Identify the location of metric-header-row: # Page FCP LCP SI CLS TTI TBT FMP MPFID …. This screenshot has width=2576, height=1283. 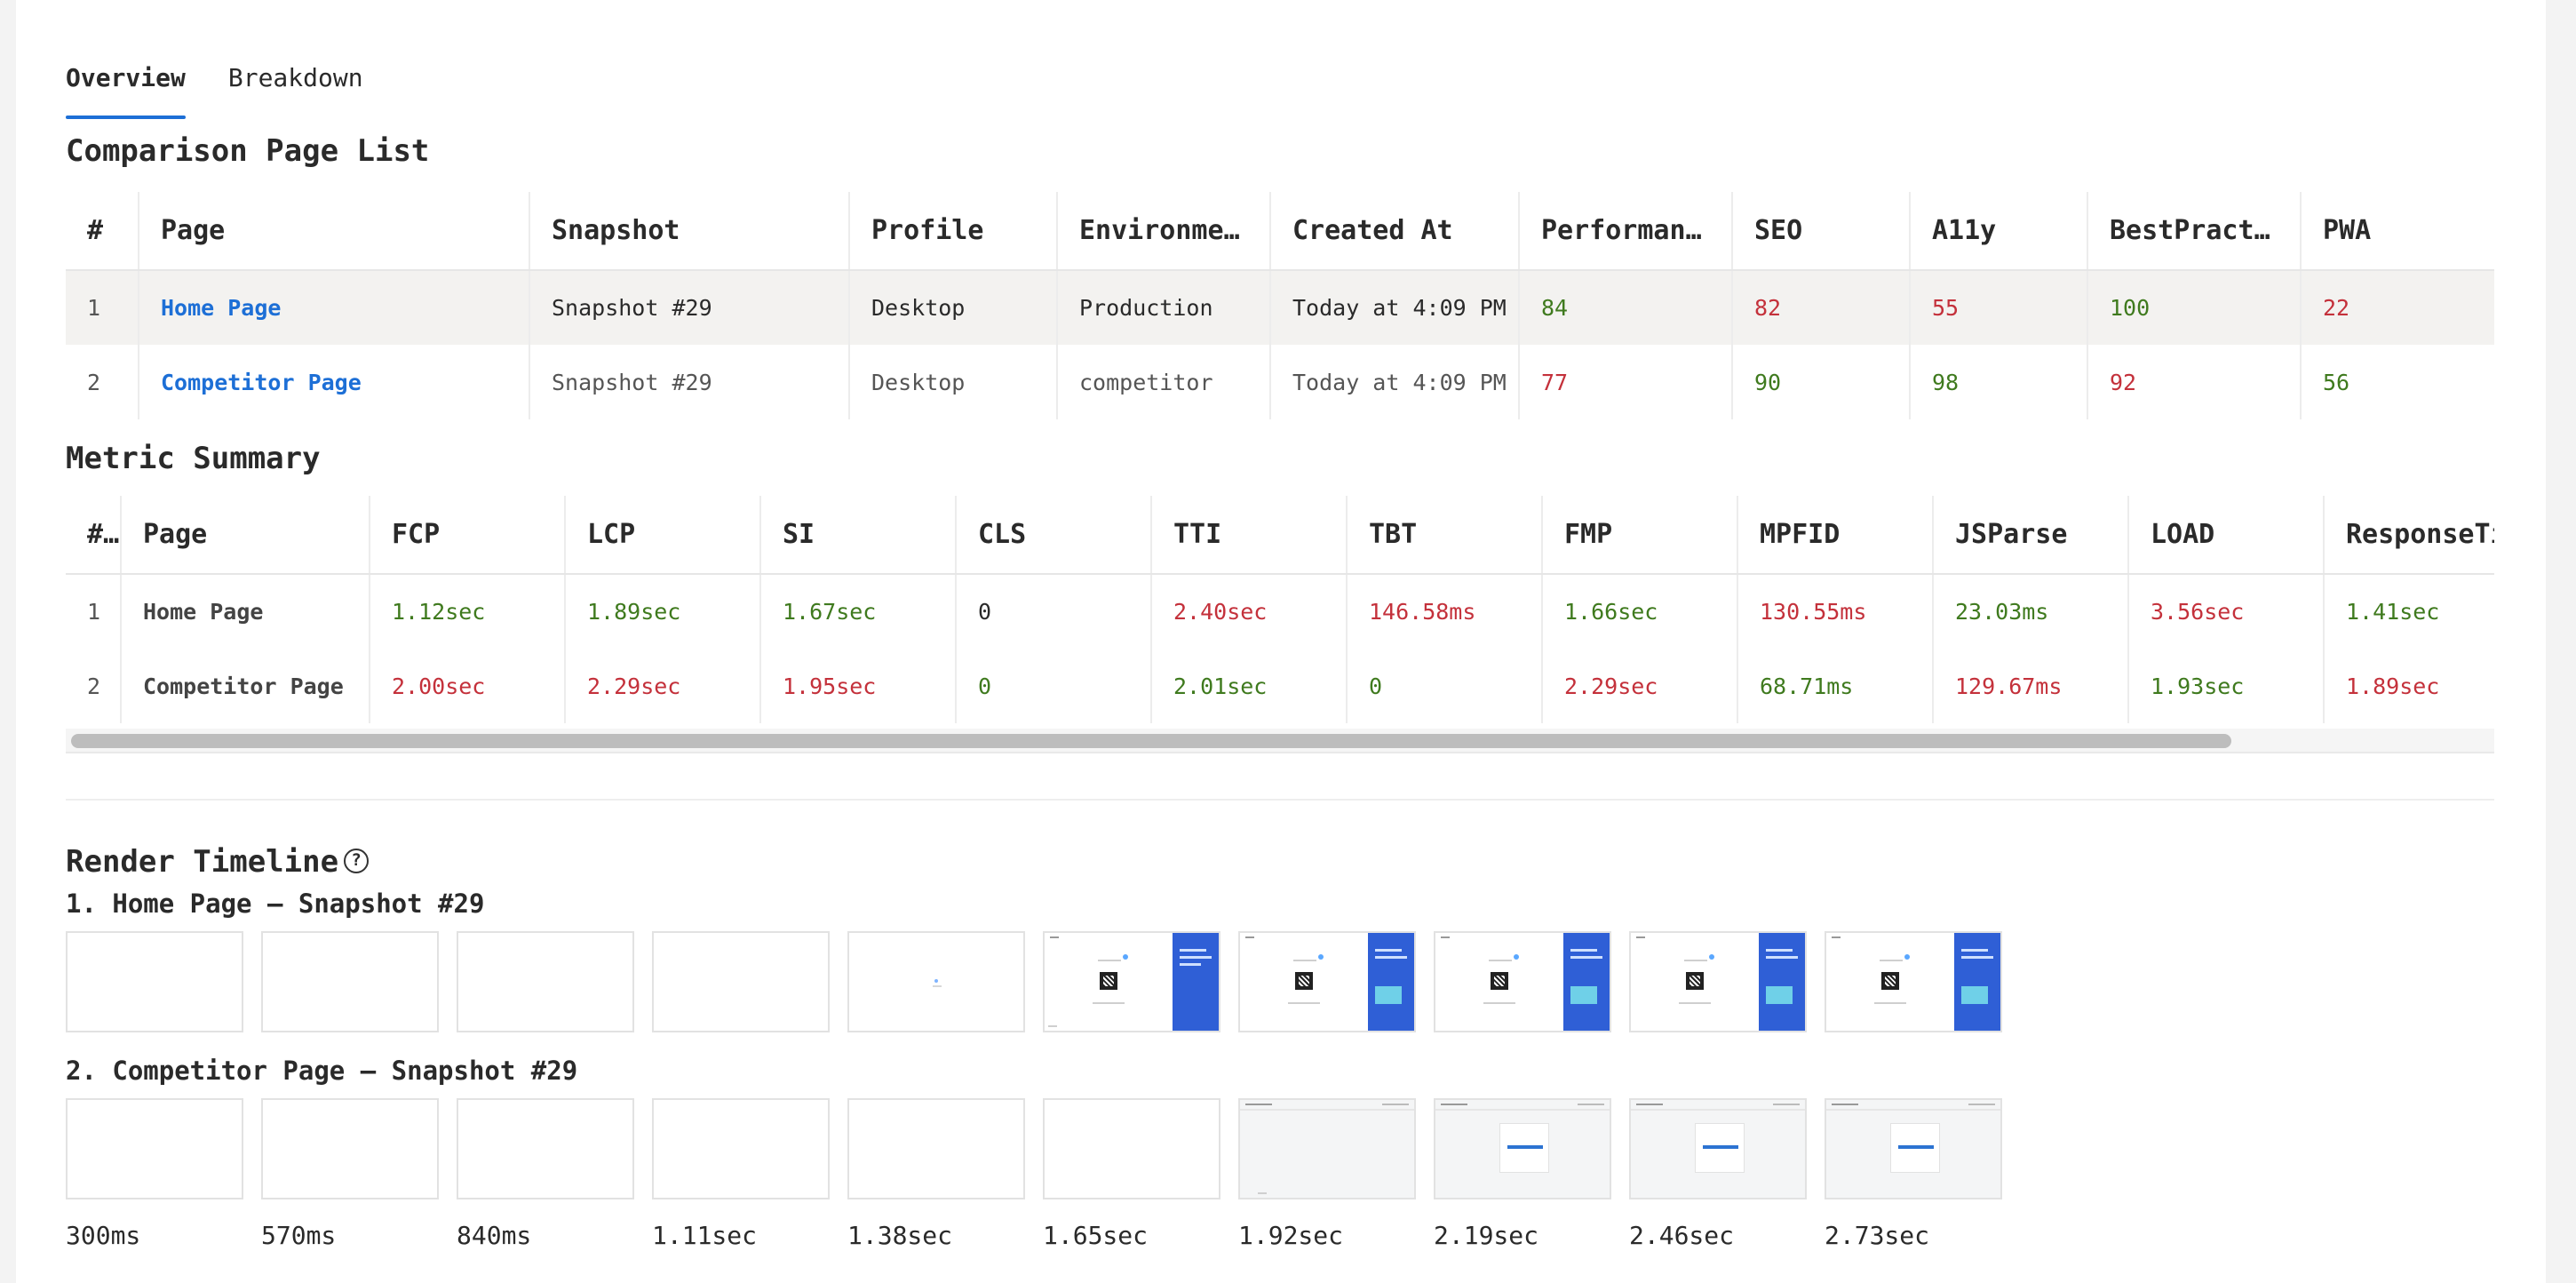
(1280, 535).